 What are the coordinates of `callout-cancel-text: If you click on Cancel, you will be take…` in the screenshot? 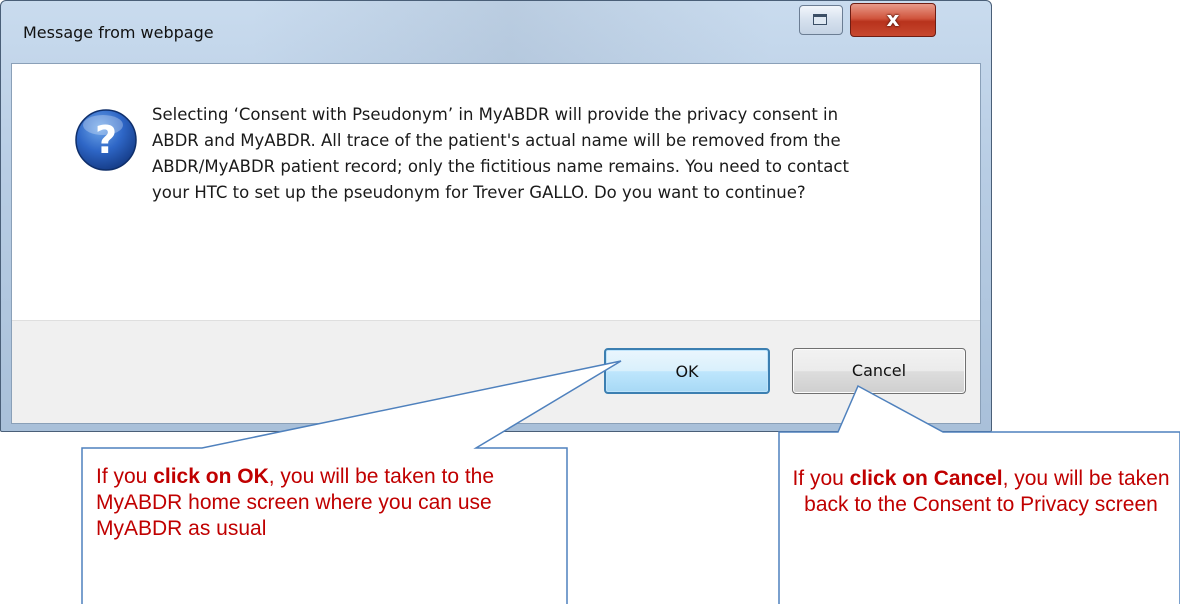 It's located at (981, 492).